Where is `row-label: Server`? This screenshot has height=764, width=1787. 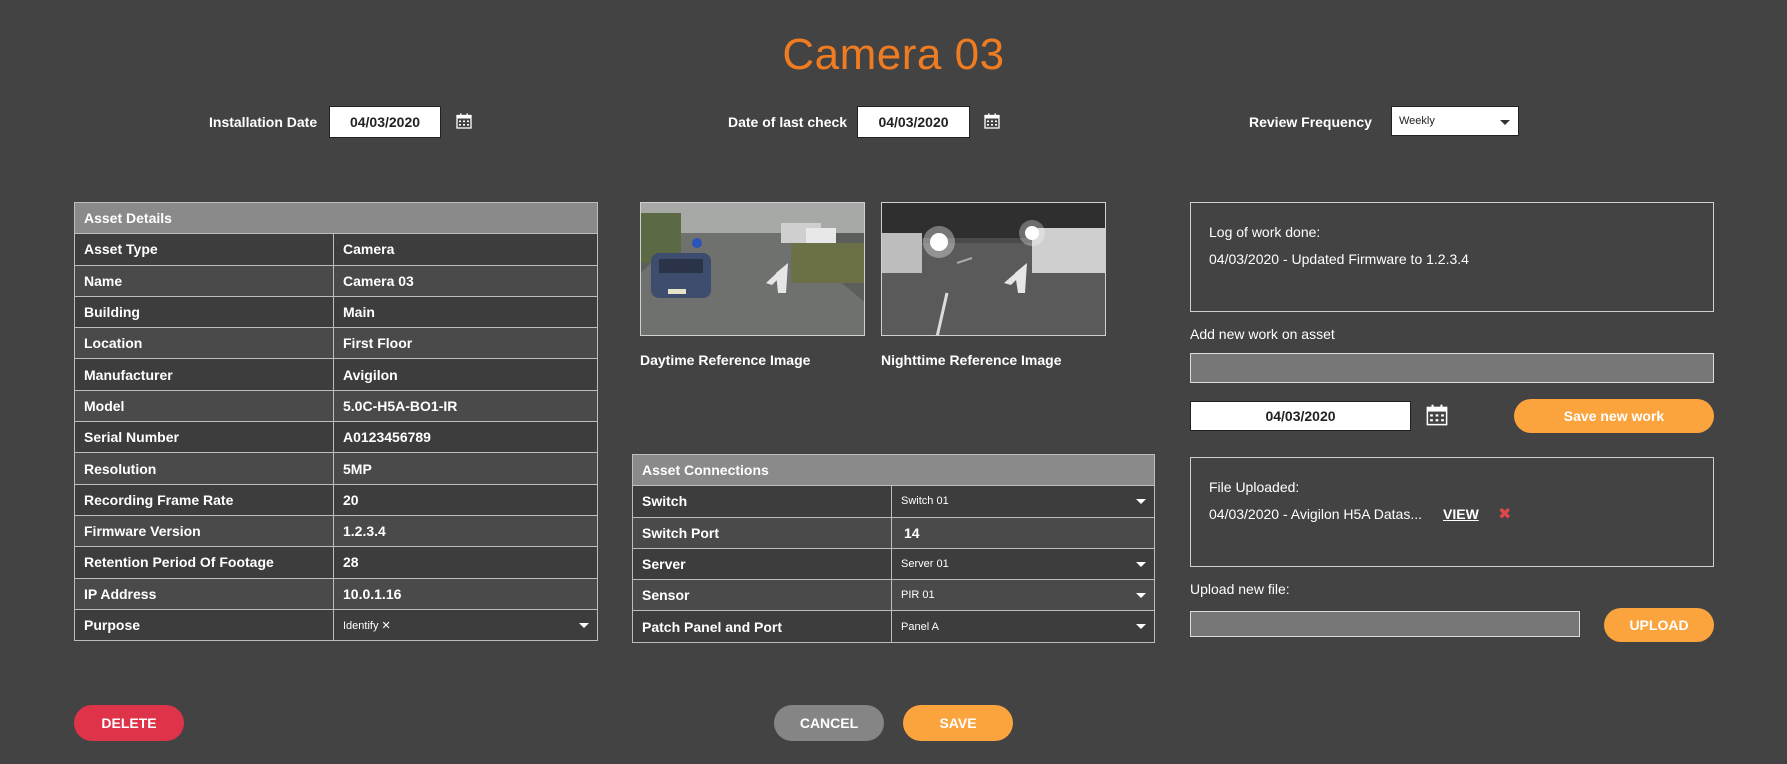
row-label: Server is located at coordinates (762, 564).